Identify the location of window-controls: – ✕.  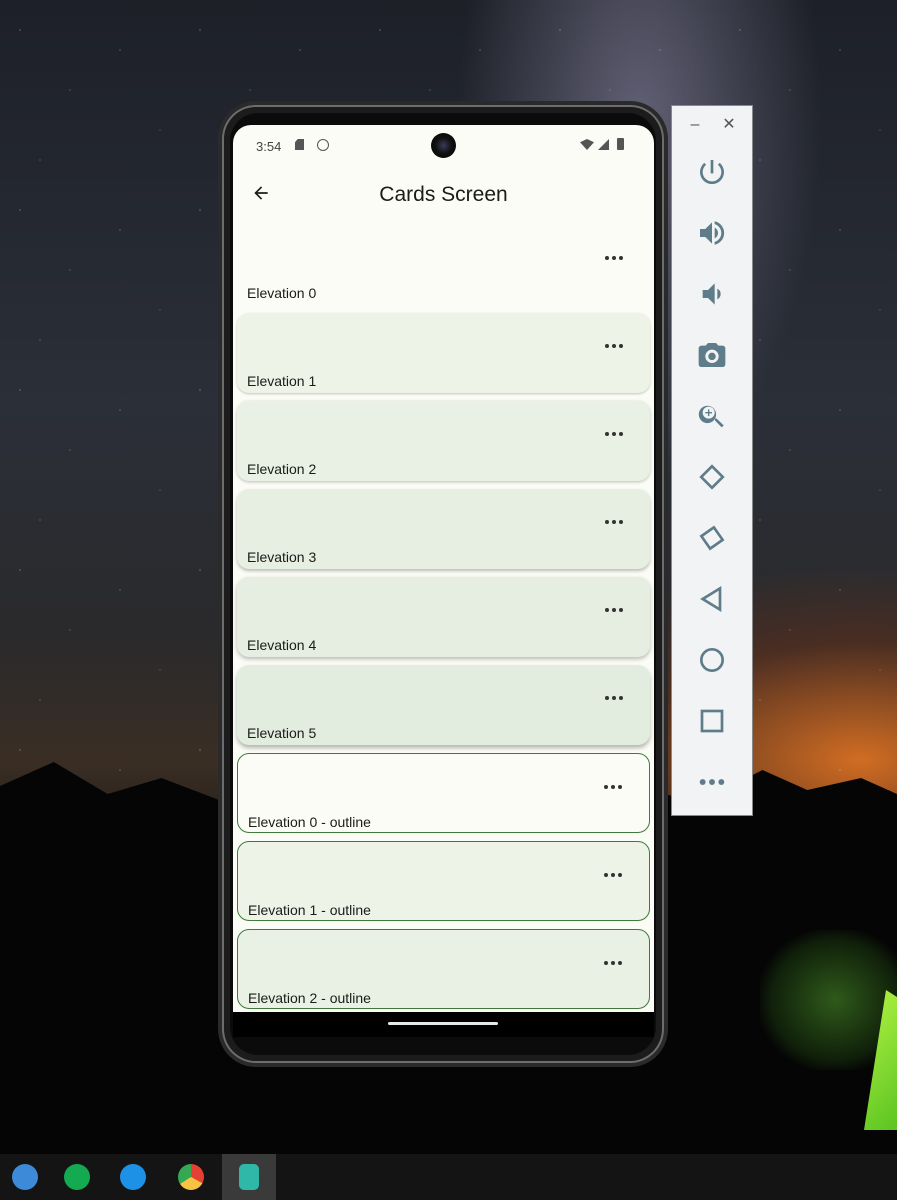
(713, 126).